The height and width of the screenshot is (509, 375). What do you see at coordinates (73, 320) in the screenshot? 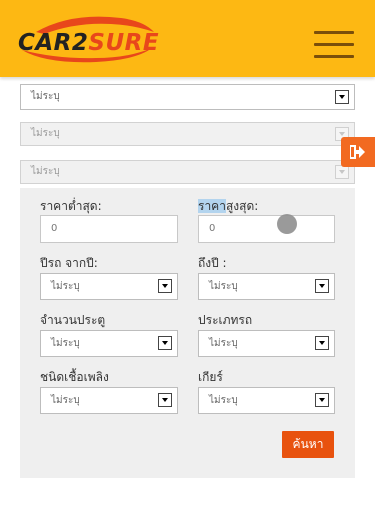
I see `doors-label: จำนวนประตู` at bounding box center [73, 320].